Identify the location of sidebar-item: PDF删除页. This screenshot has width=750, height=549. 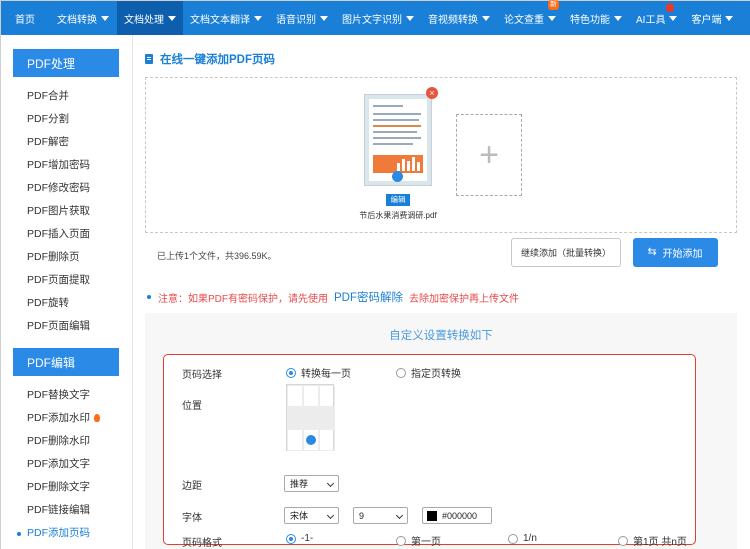
(66, 257).